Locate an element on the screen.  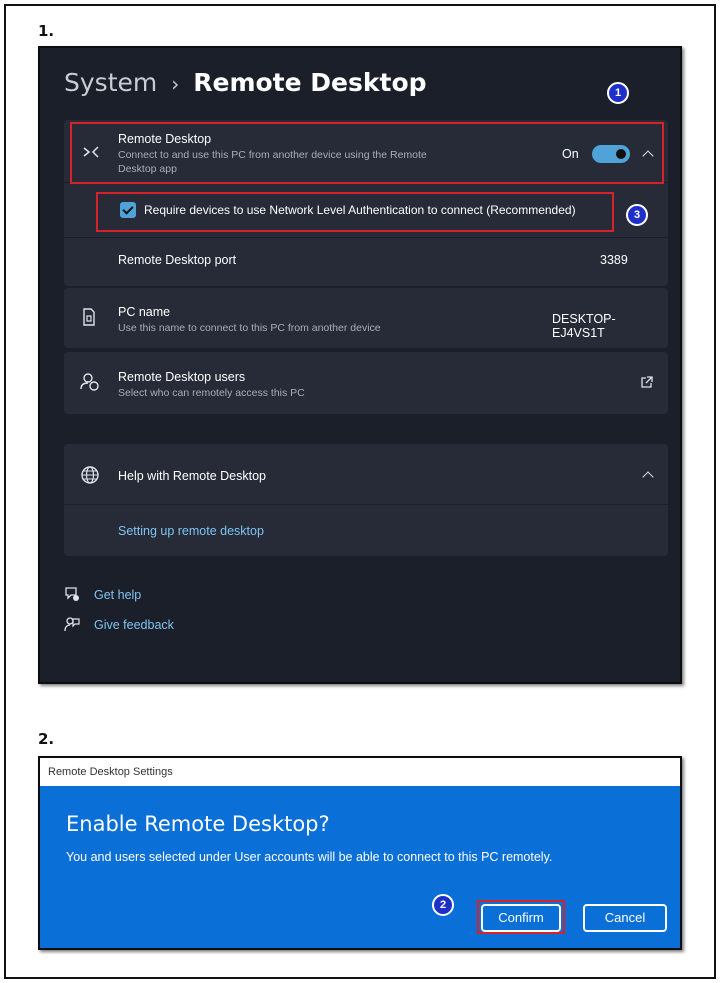
step-label-1: 1. is located at coordinates (46, 31).